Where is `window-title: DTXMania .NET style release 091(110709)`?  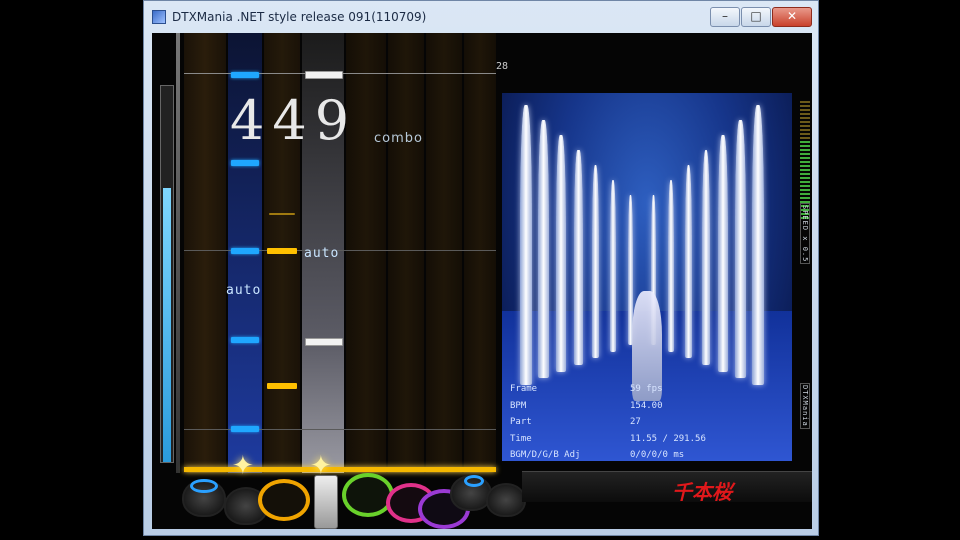 window-title: DTXMania .NET style release 091(110709) is located at coordinates (299, 17).